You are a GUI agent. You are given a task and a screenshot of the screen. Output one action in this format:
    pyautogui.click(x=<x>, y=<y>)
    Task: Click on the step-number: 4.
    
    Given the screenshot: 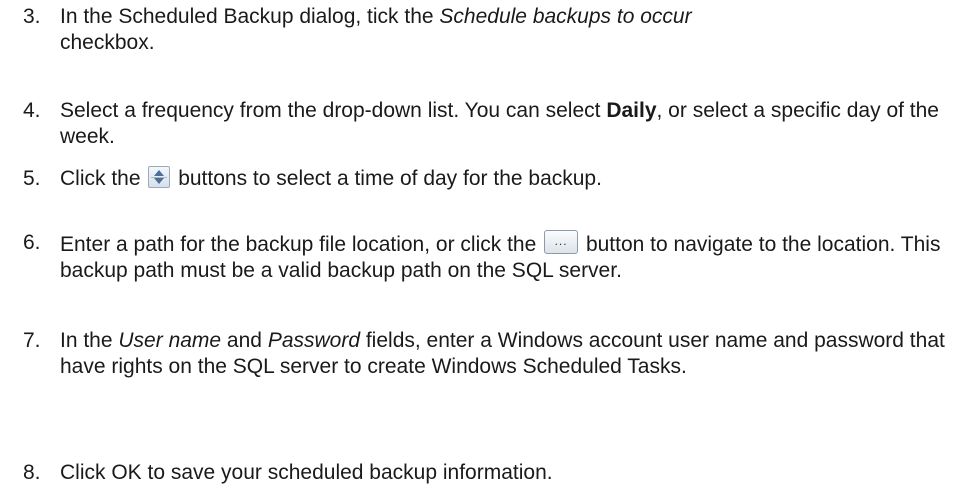 What is the action you would take?
    pyautogui.click(x=32, y=110)
    